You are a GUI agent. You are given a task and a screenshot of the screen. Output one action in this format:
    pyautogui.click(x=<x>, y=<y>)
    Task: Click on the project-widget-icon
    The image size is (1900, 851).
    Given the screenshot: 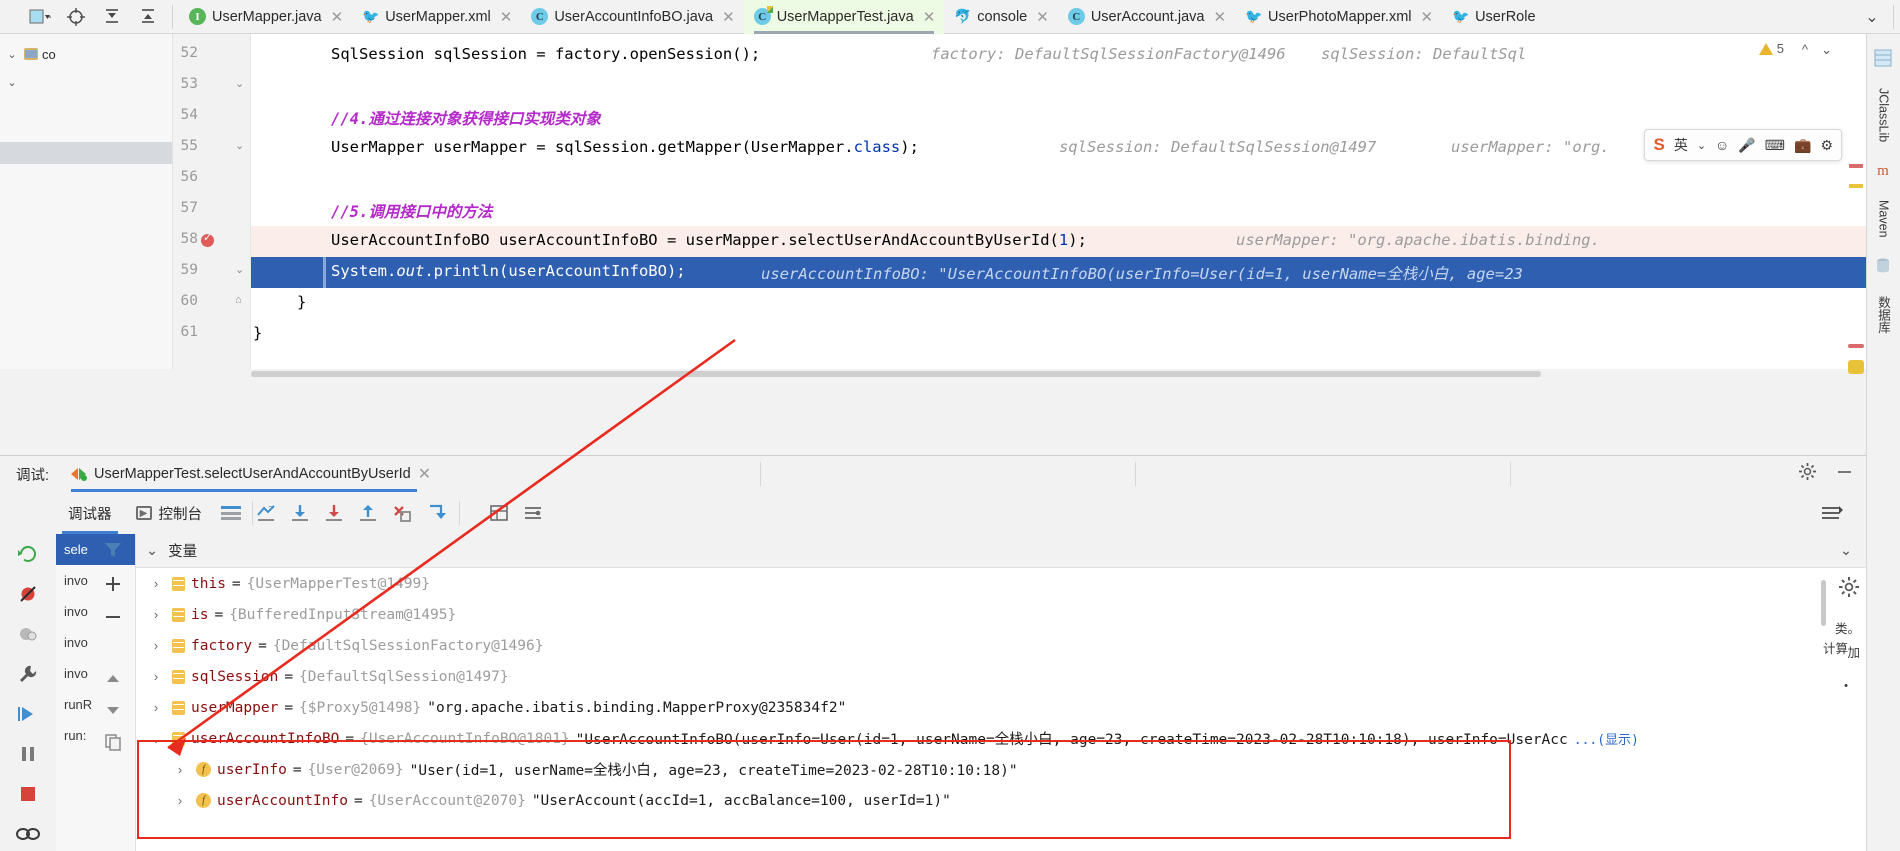 What is the action you would take?
    pyautogui.click(x=40, y=17)
    